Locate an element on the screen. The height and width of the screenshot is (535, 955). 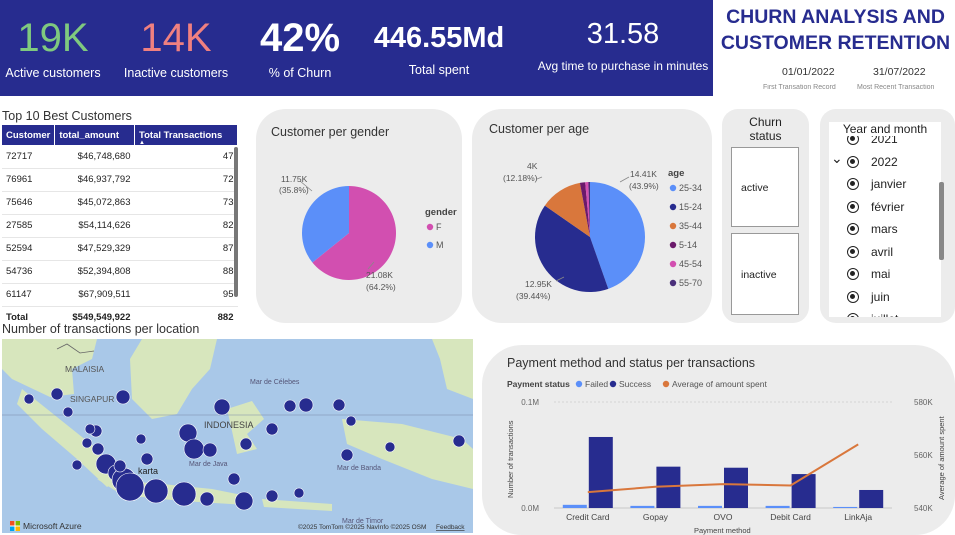
date-slicer-item: janvier is located at coordinates (876, 184).